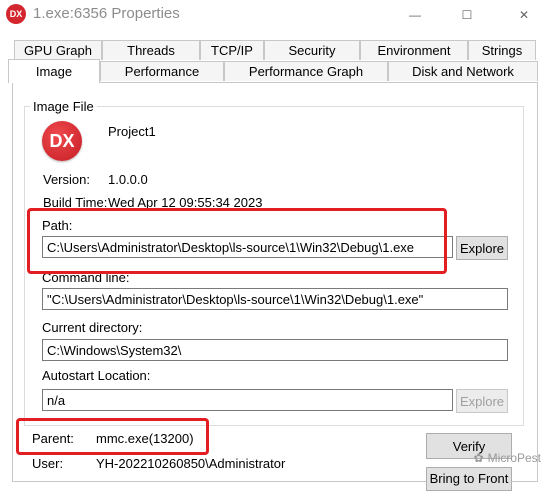 The width and height of the screenshot is (551, 491). Describe the element at coordinates (275, 15) in the screenshot. I see `title-bar: DX 1.exe:6356 Properties — ☐ ✕` at that location.